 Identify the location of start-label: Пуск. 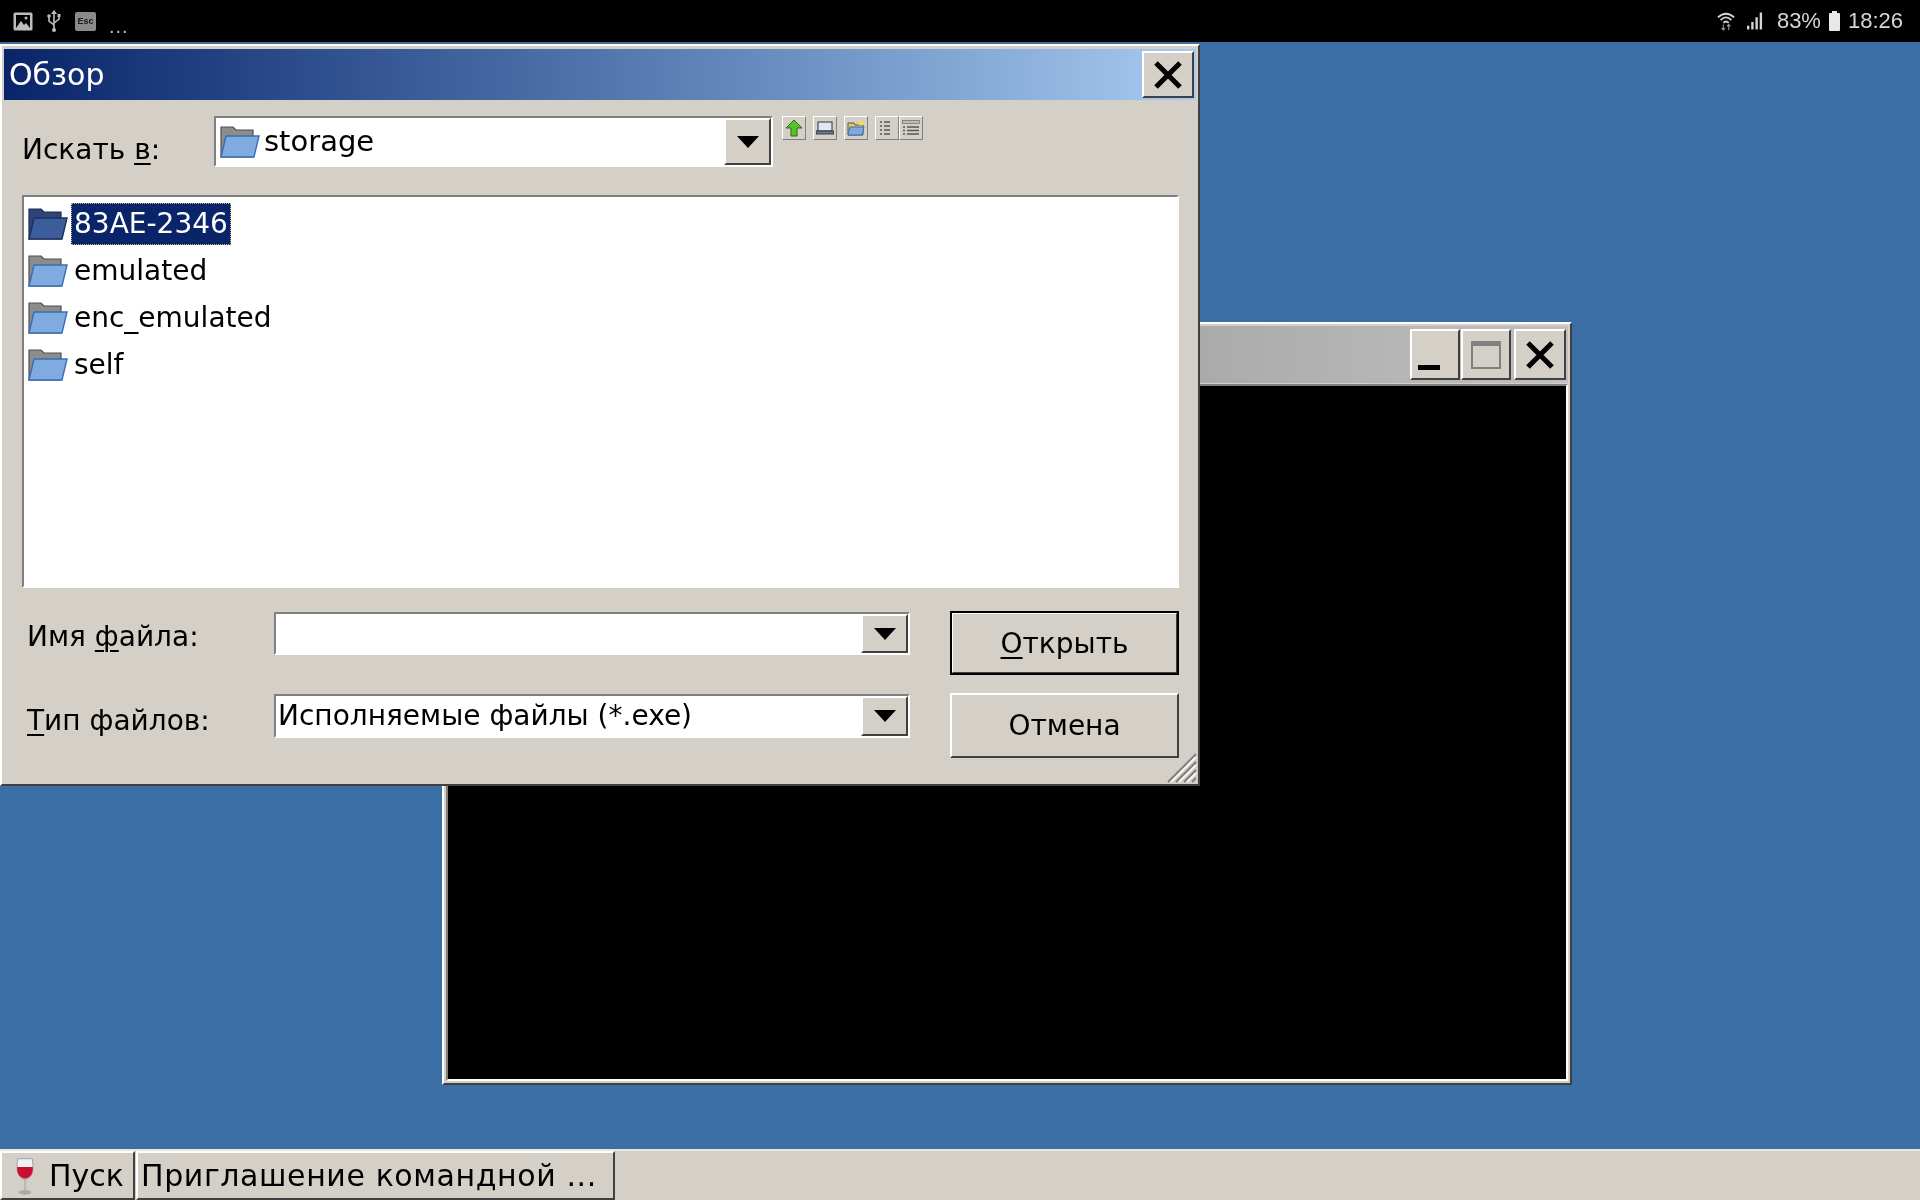
(86, 1175).